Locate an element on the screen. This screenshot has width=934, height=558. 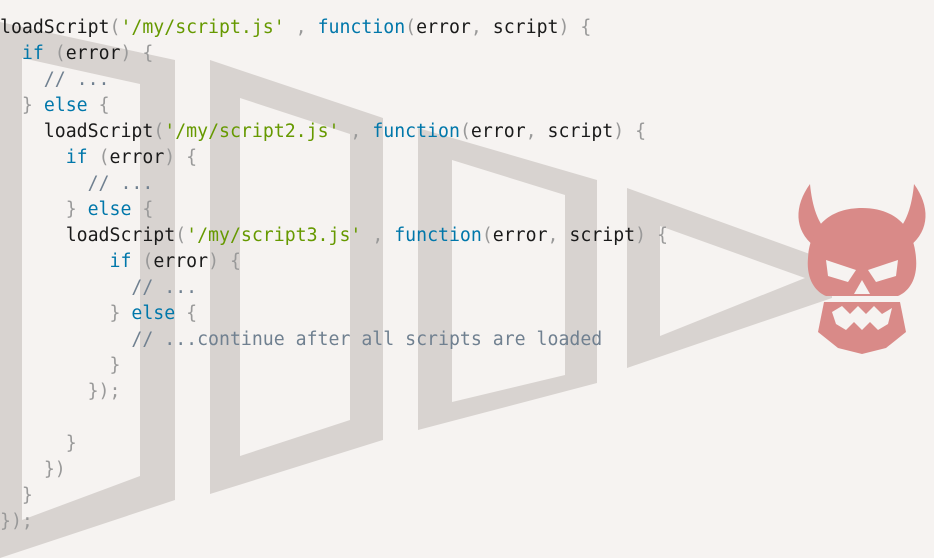
code-token: '/my/script3.js' is located at coordinates (274, 235).